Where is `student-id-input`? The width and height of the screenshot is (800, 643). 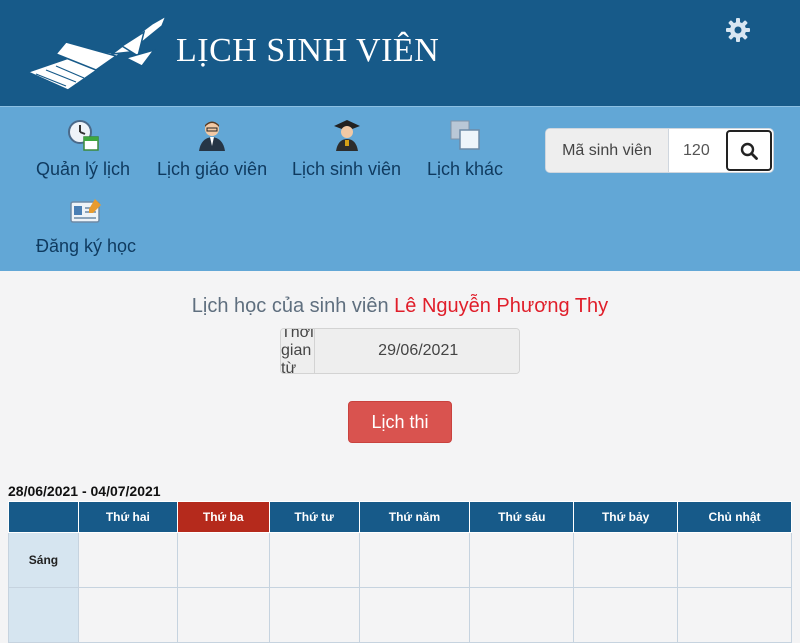
student-id-input is located at coordinates (697, 150).